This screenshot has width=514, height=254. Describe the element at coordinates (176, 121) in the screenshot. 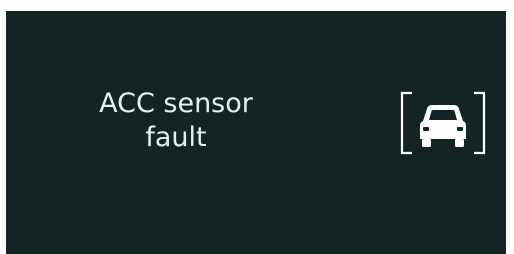

I see `warning-message: ACC sensor fault` at that location.